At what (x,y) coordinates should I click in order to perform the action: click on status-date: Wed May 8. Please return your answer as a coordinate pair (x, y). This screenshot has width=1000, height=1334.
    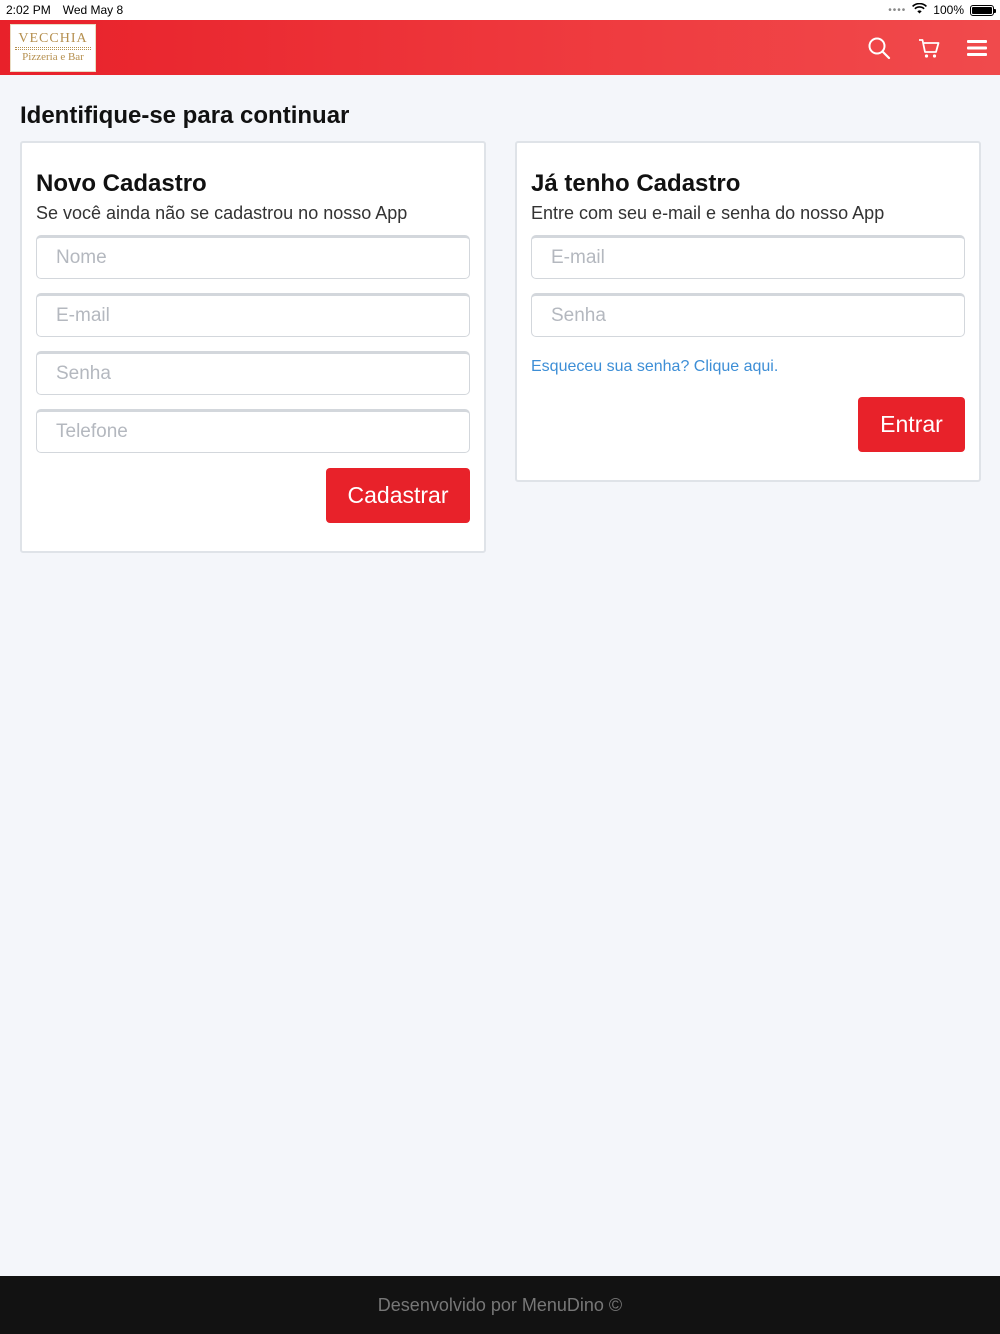
    Looking at the image, I should click on (93, 10).